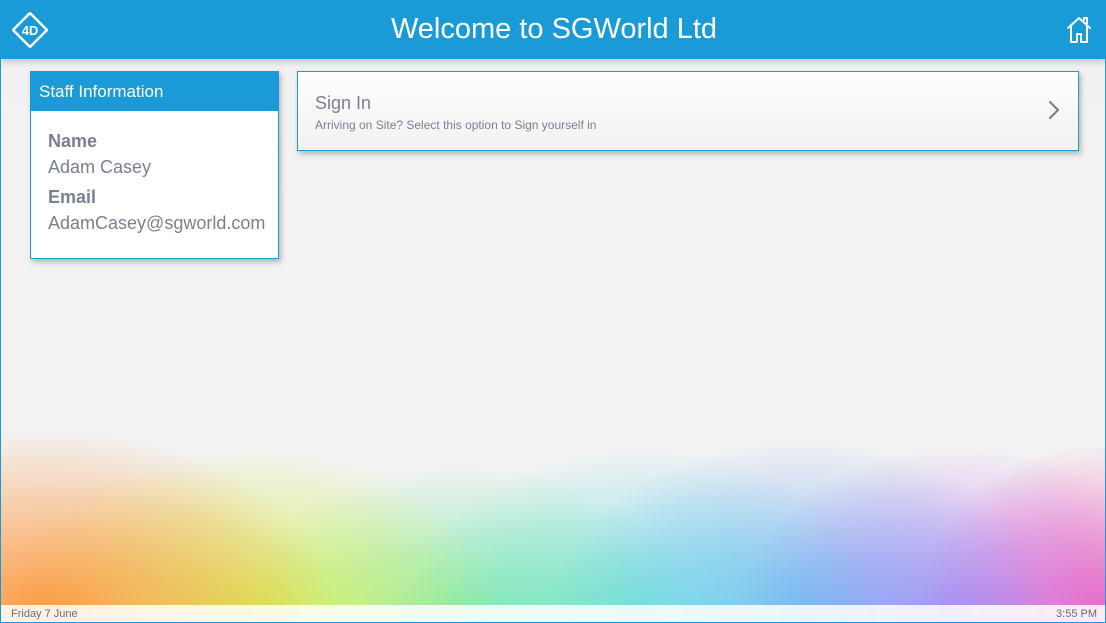 This screenshot has width=1106, height=623. What do you see at coordinates (1054, 110) in the screenshot?
I see `chevron-right-icon` at bounding box center [1054, 110].